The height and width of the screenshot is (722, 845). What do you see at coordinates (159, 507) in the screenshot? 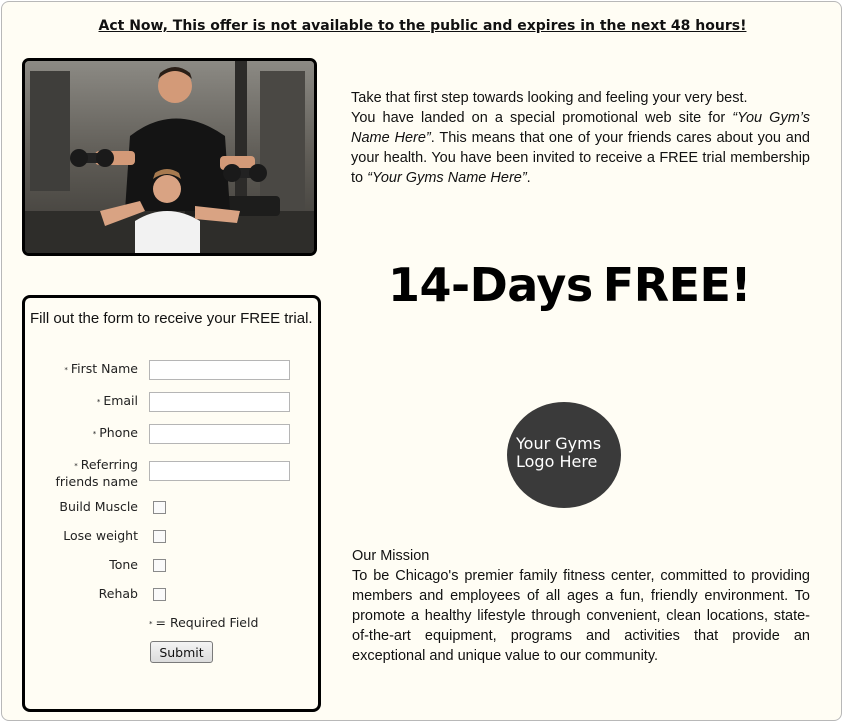
I see `build-muscle-checkbox` at bounding box center [159, 507].